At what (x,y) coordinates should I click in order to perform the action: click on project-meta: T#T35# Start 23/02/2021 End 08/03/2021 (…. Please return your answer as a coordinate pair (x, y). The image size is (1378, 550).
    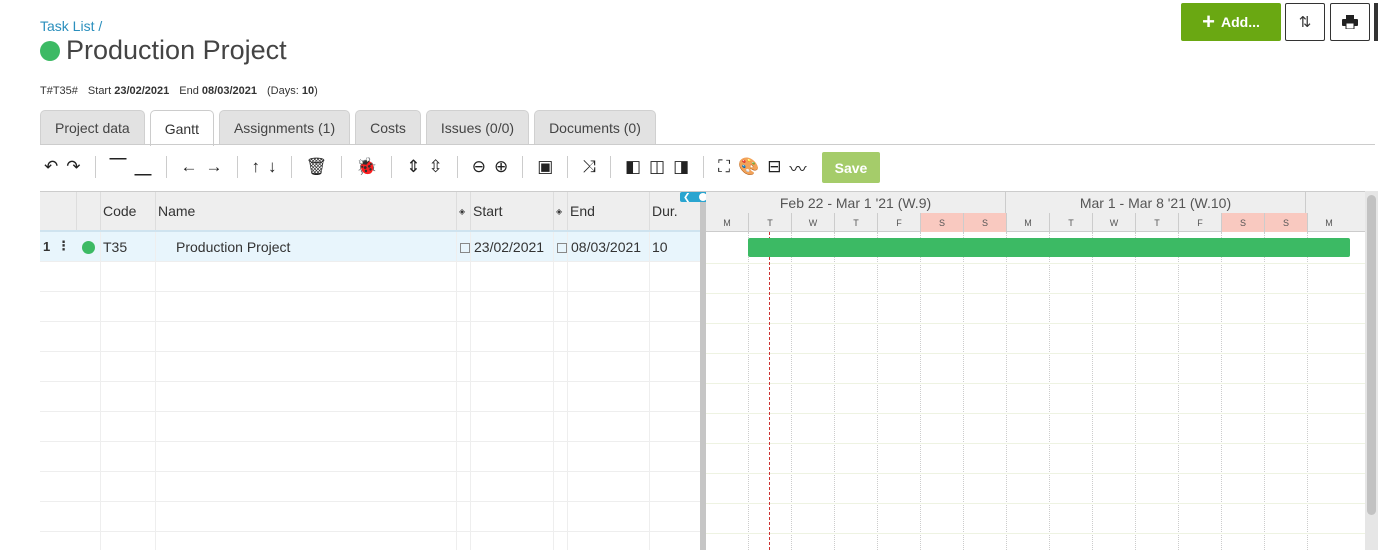
    Looking at the image, I should click on (179, 91).